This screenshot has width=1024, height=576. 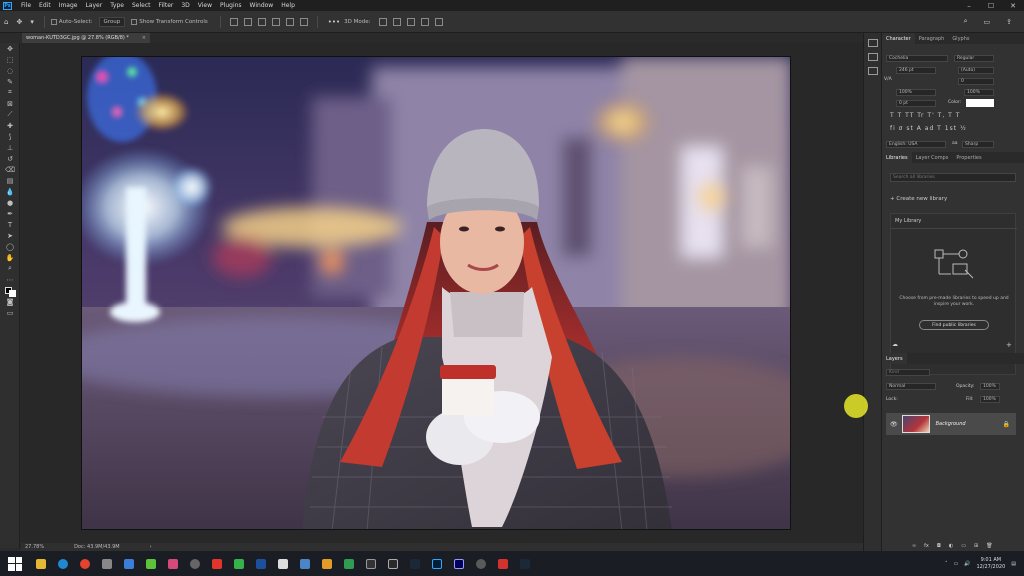 I want to click on blend-mode-select: Normal, so click(x=911, y=386).